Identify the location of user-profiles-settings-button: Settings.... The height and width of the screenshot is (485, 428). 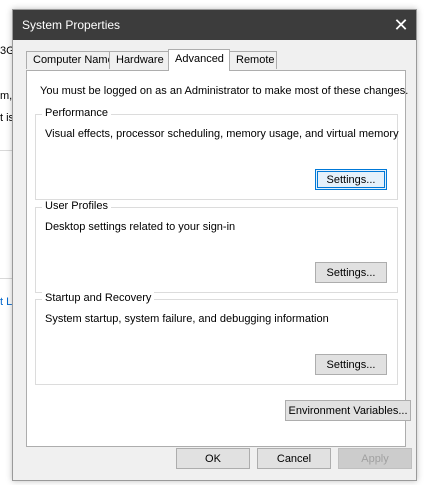
(351, 272).